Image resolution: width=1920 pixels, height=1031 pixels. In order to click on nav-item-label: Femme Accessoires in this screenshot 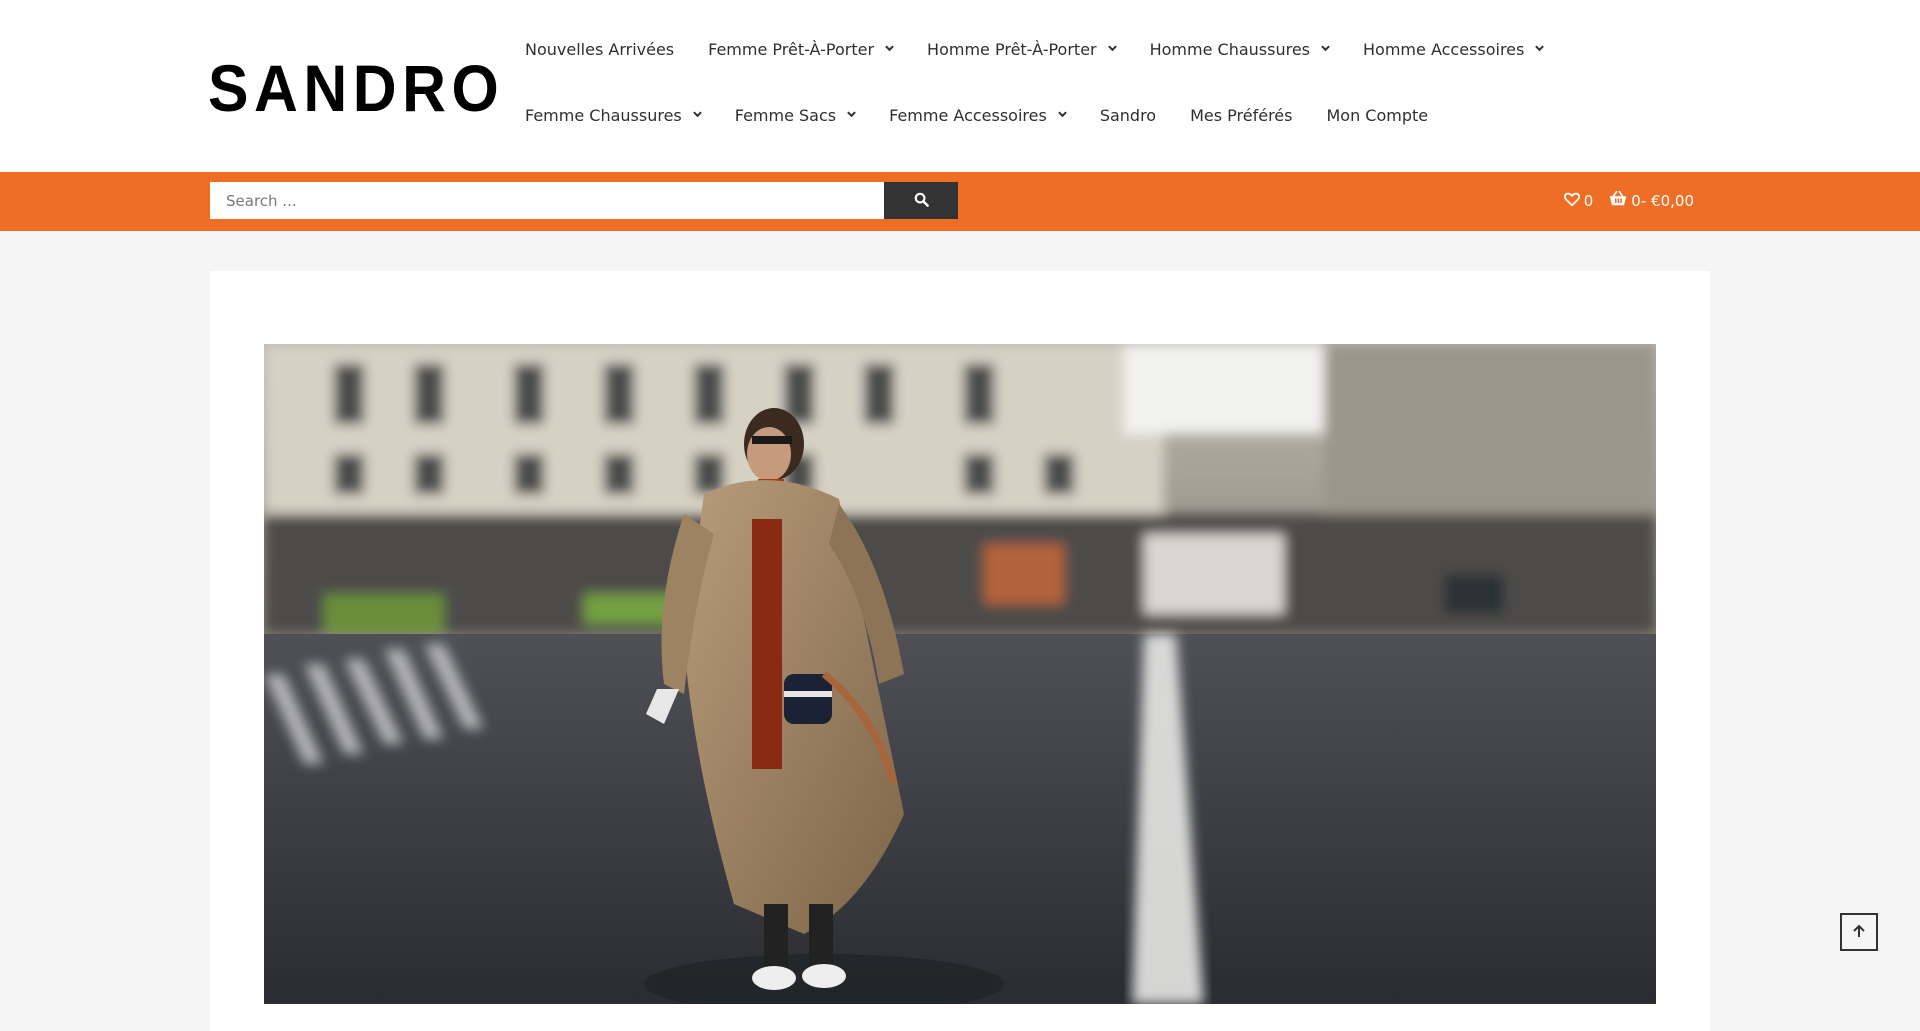, I will do `click(968, 115)`.